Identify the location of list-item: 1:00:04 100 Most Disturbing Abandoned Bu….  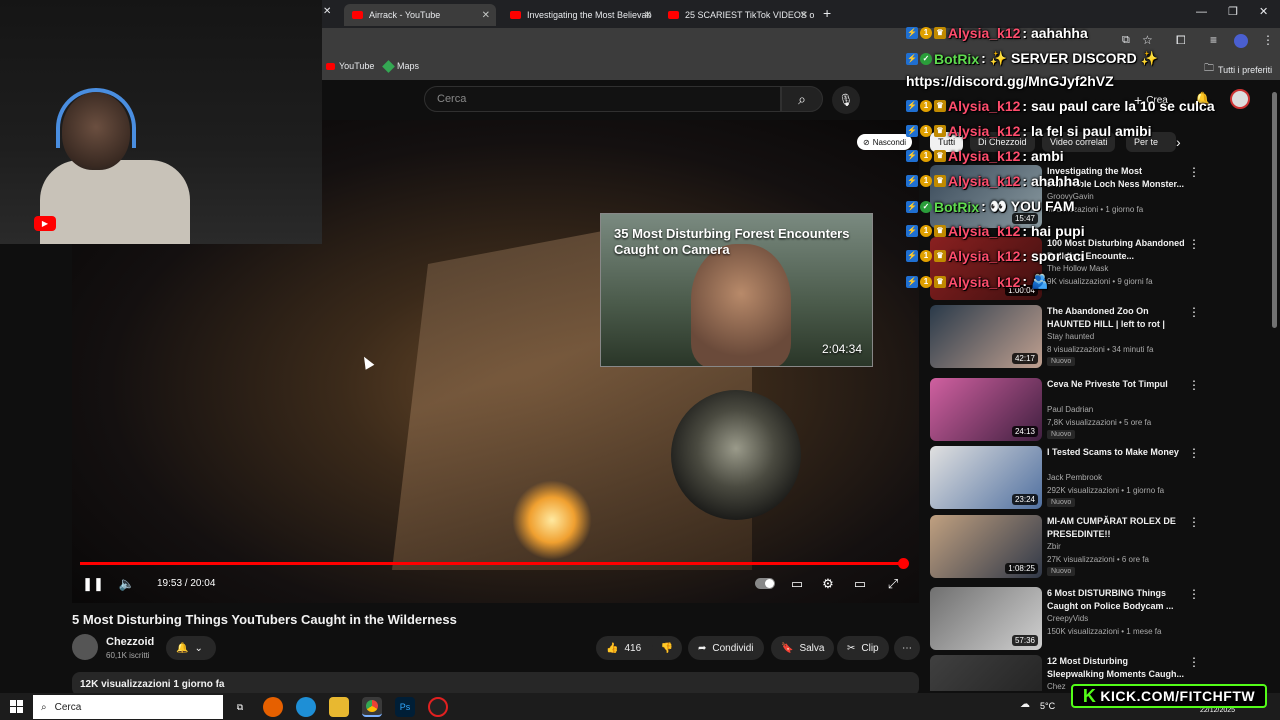
(1065, 269).